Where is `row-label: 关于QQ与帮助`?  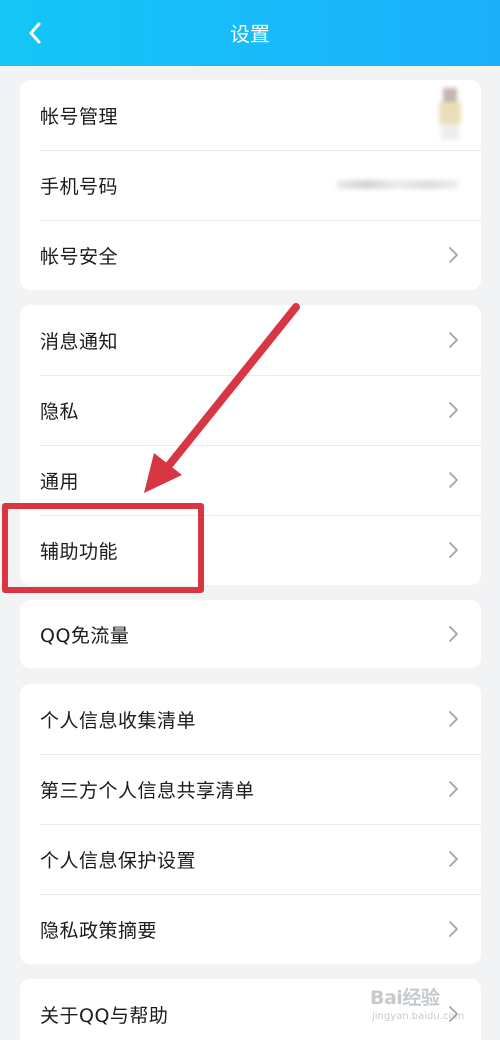
row-label: 关于QQ与帮助 is located at coordinates (104, 1015).